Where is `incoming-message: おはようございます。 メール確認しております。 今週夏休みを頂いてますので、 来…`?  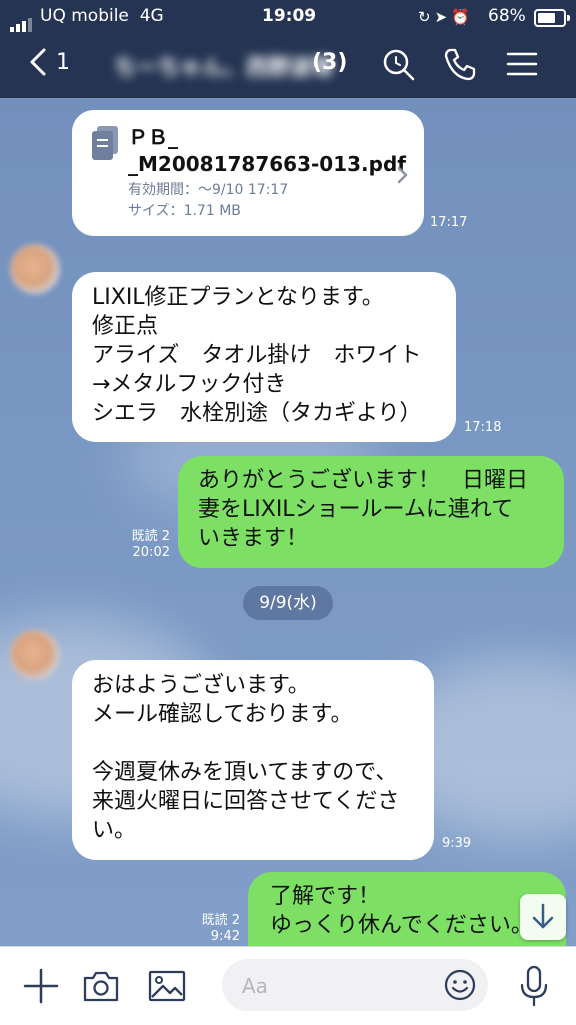 incoming-message: おはようございます。 メール確認しております。 今週夏休みを頂いてますので、 来… is located at coordinates (253, 760).